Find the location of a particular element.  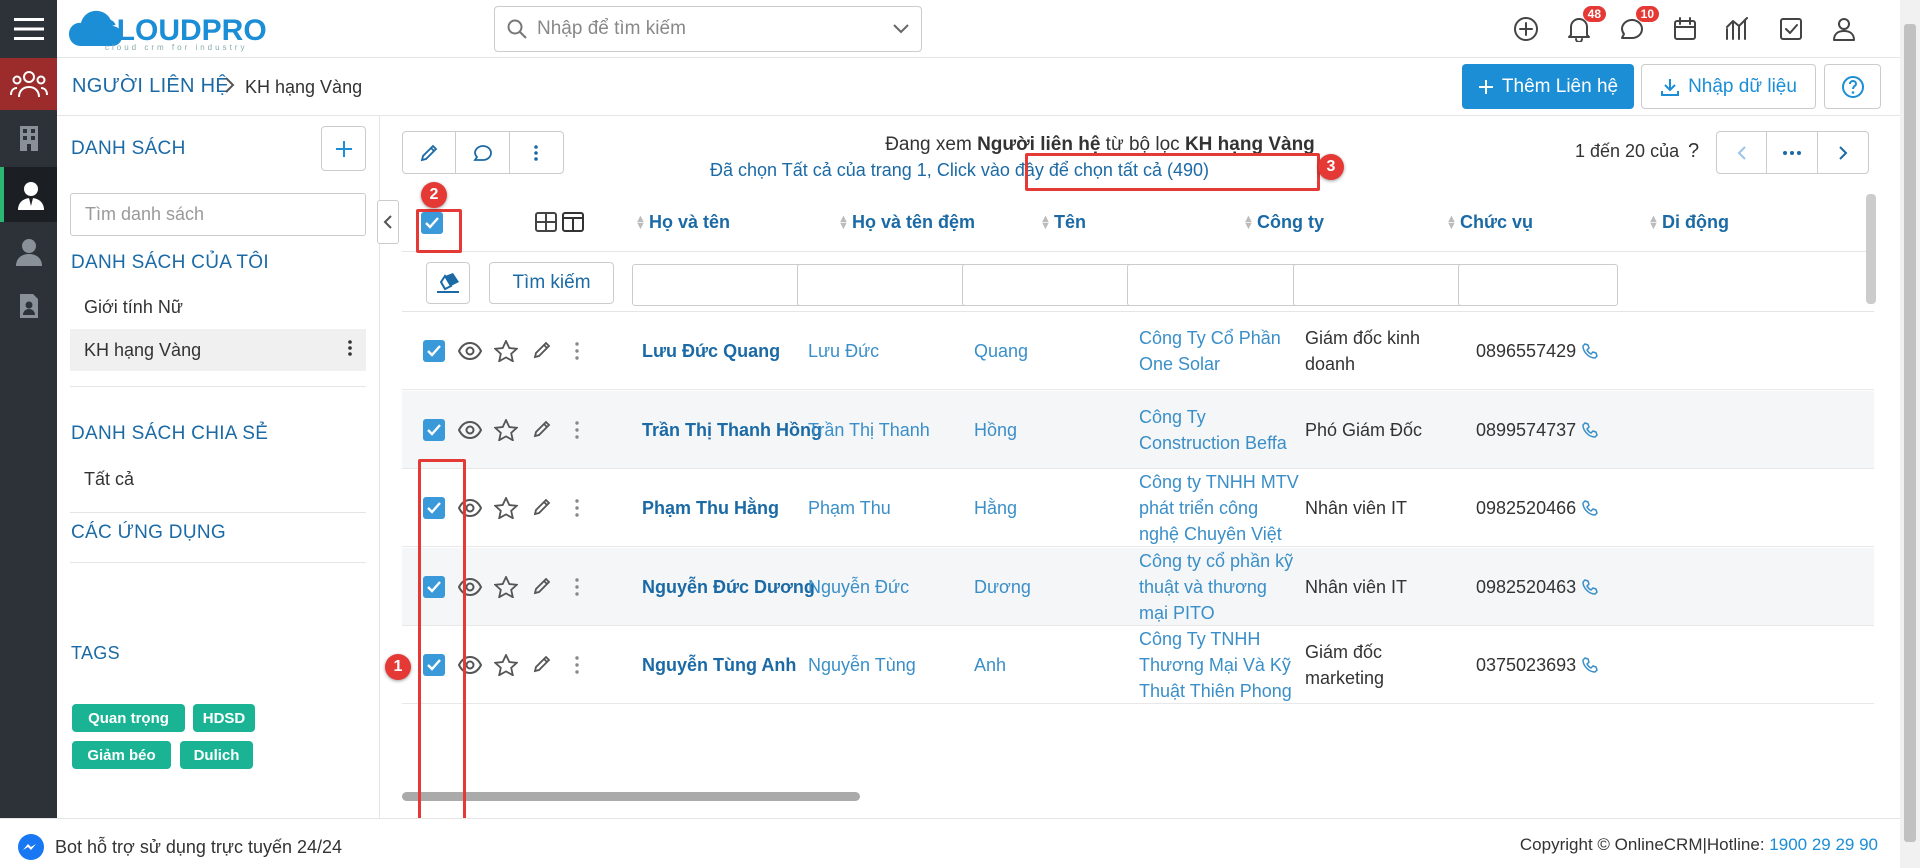

hotline-link: 1900 29 29 90 is located at coordinates (1823, 844).